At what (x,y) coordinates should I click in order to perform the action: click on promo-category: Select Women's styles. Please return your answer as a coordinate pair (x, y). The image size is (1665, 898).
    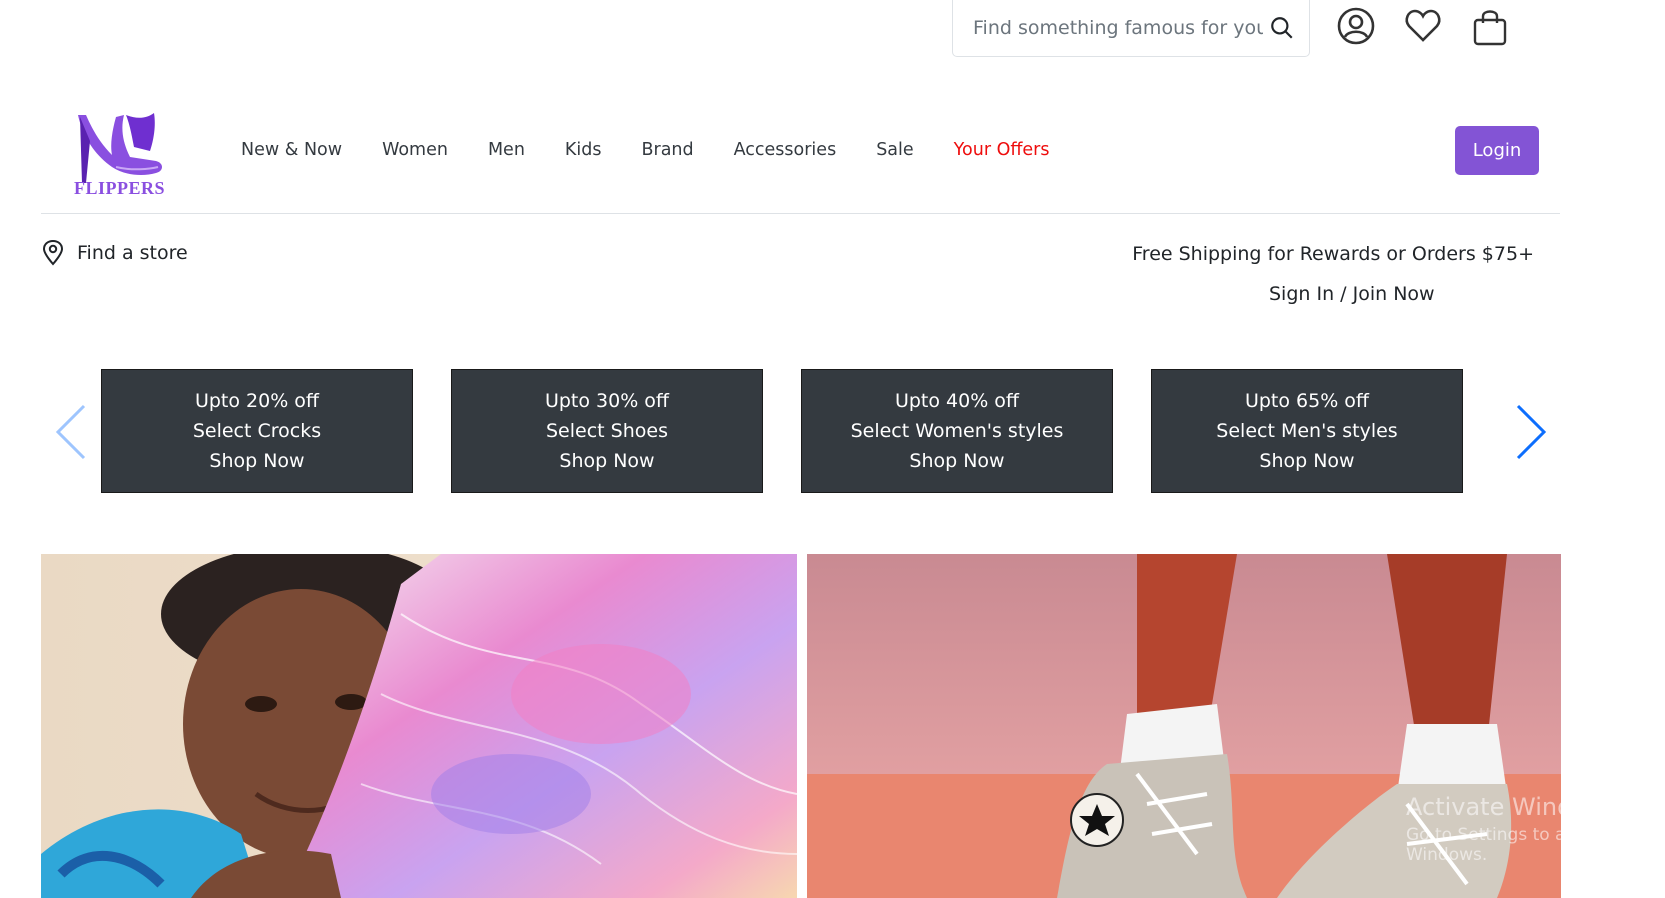
    Looking at the image, I should click on (957, 431).